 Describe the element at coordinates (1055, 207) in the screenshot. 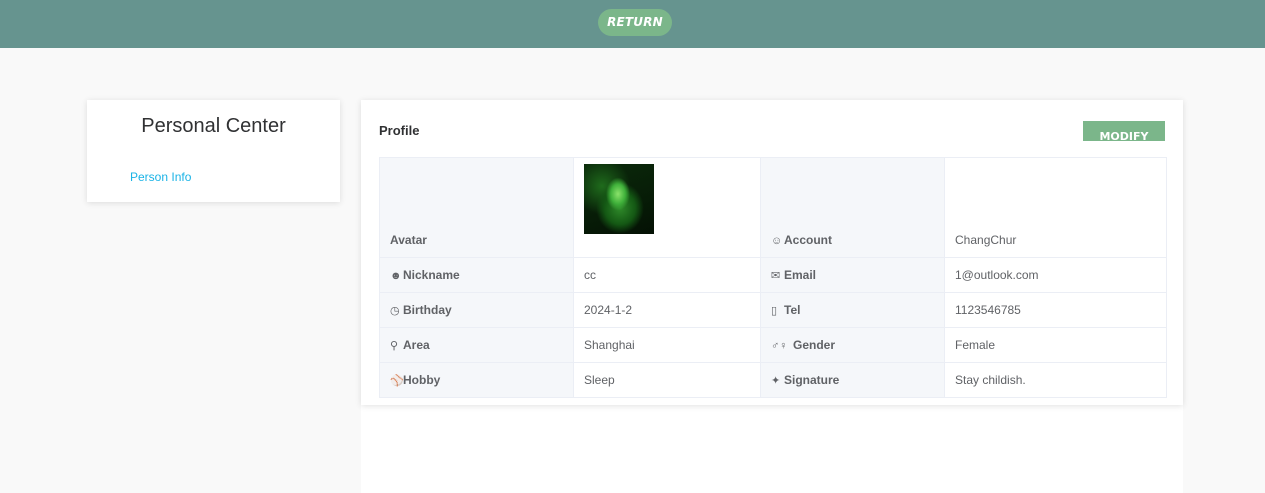

I see `account-value-cell: ChangChur` at that location.